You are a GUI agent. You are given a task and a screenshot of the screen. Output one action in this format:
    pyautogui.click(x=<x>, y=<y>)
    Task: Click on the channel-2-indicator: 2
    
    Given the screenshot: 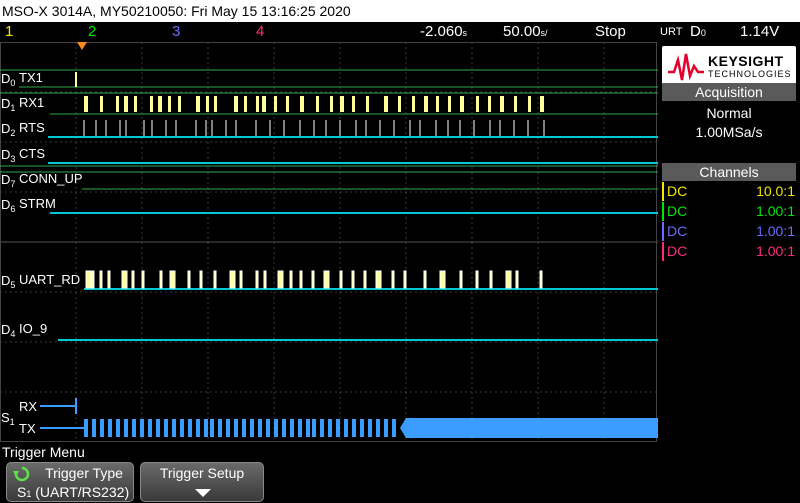 What is the action you would take?
    pyautogui.click(x=92, y=32)
    